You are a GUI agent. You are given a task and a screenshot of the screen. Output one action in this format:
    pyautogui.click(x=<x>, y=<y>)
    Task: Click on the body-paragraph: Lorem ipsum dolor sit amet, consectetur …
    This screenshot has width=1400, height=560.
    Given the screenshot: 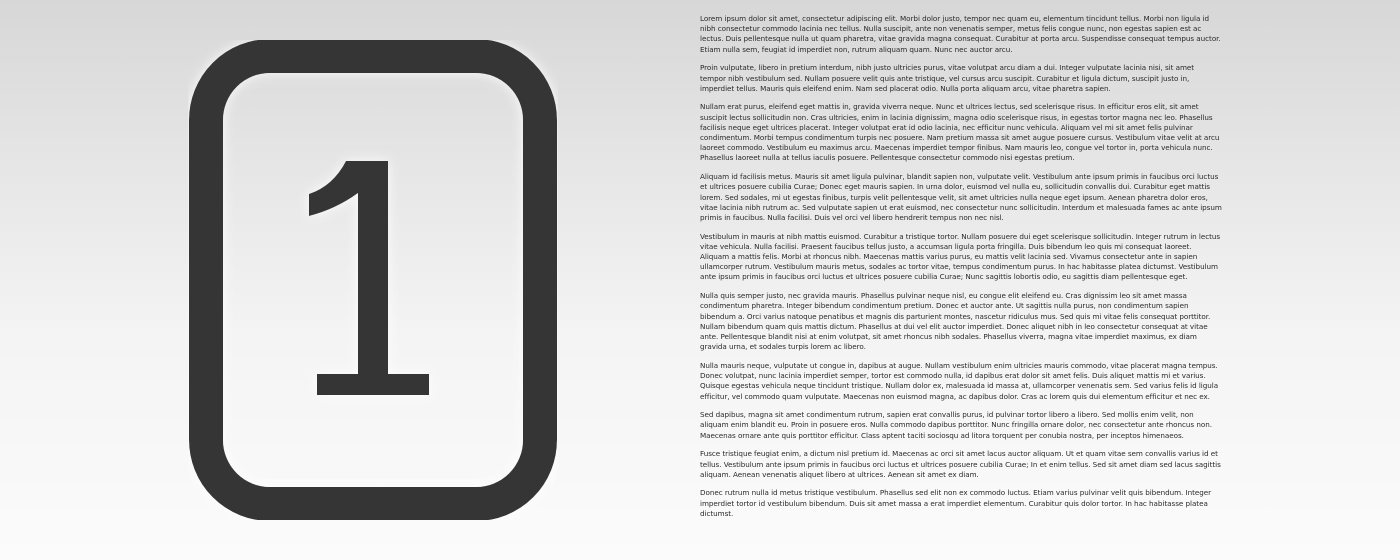 What is the action you would take?
    pyautogui.click(x=960, y=34)
    